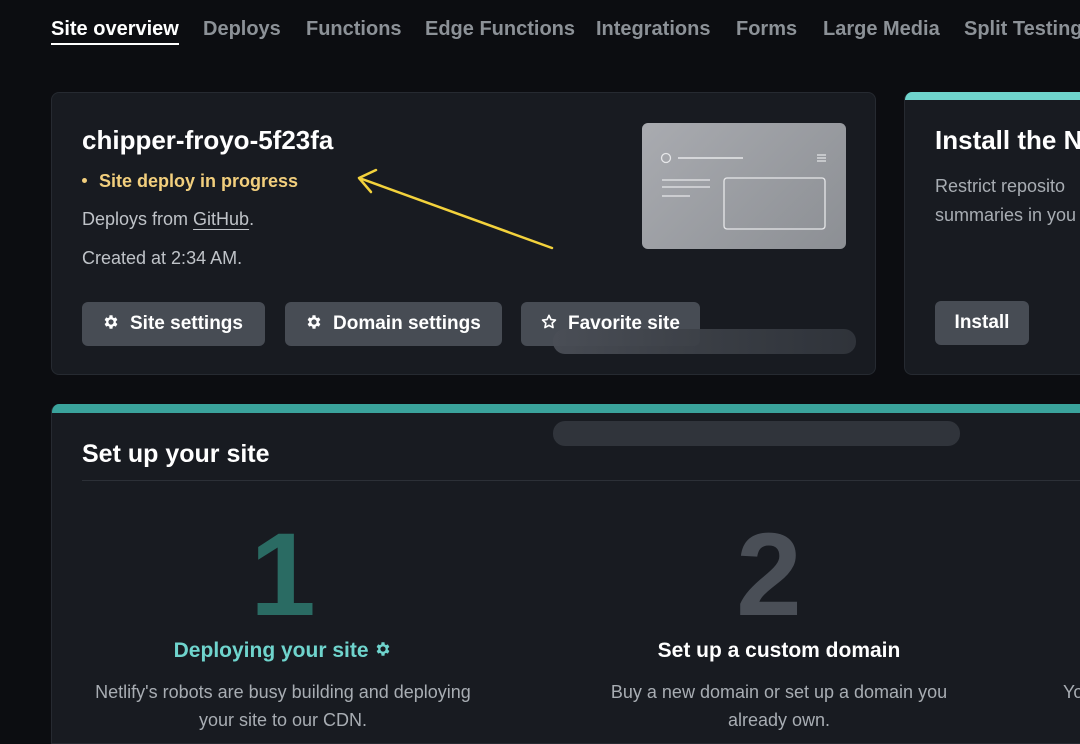 This screenshot has width=1080, height=744. I want to click on step-1-title-text: Deploying your site, so click(271, 650).